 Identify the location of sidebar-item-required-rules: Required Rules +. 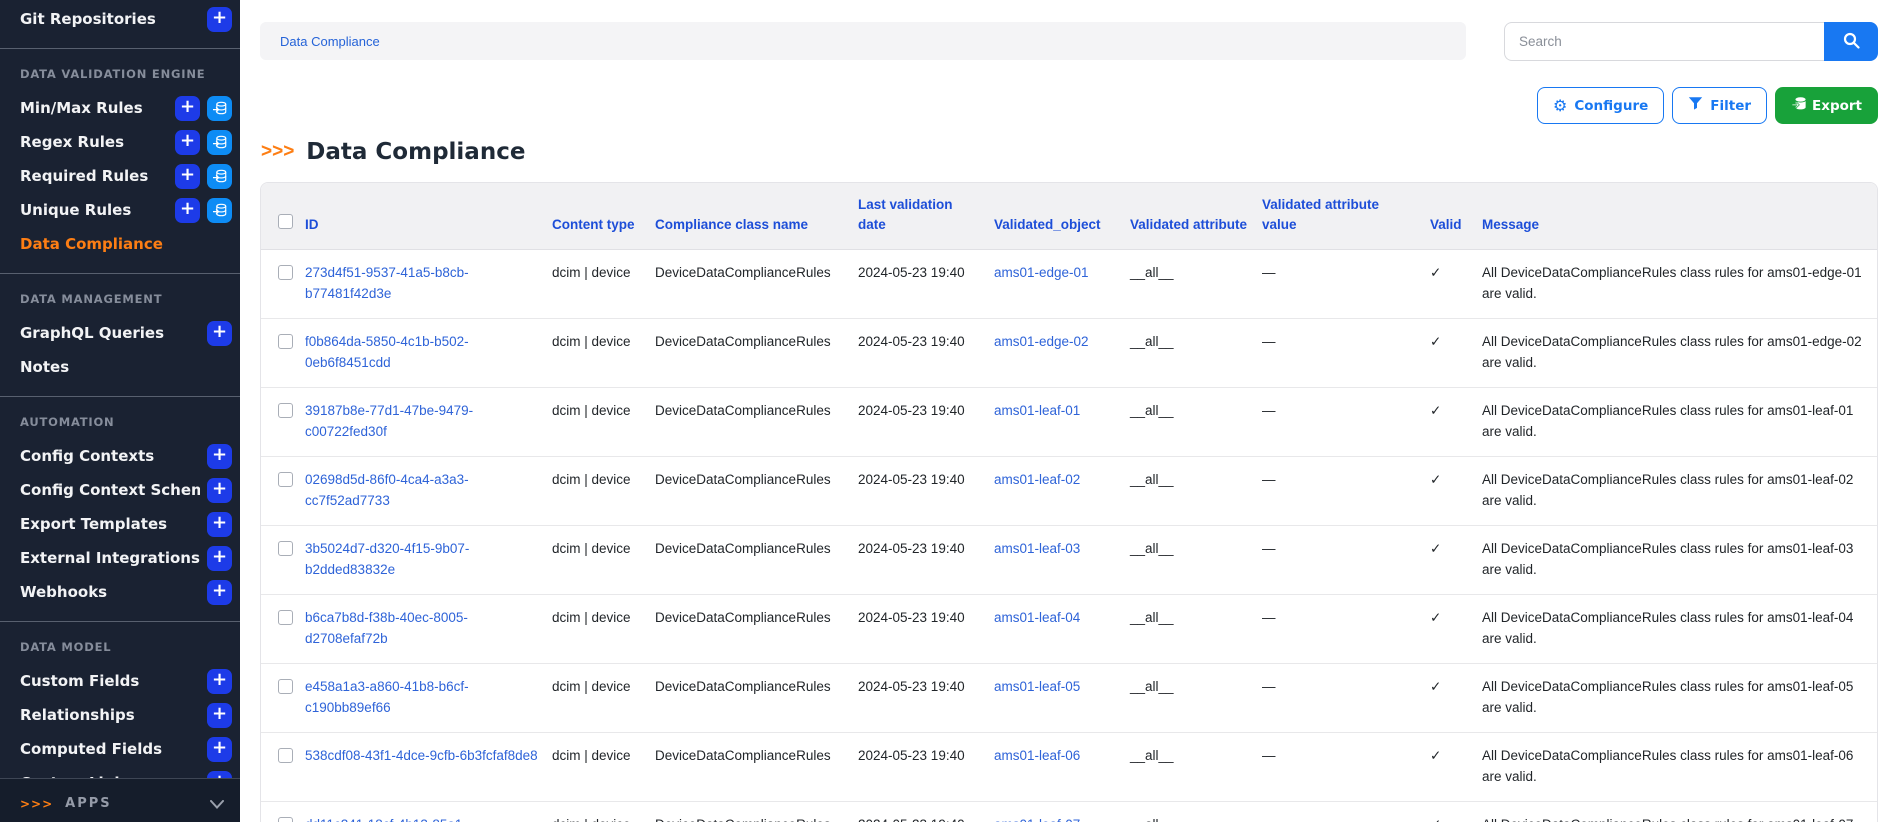
(120, 176).